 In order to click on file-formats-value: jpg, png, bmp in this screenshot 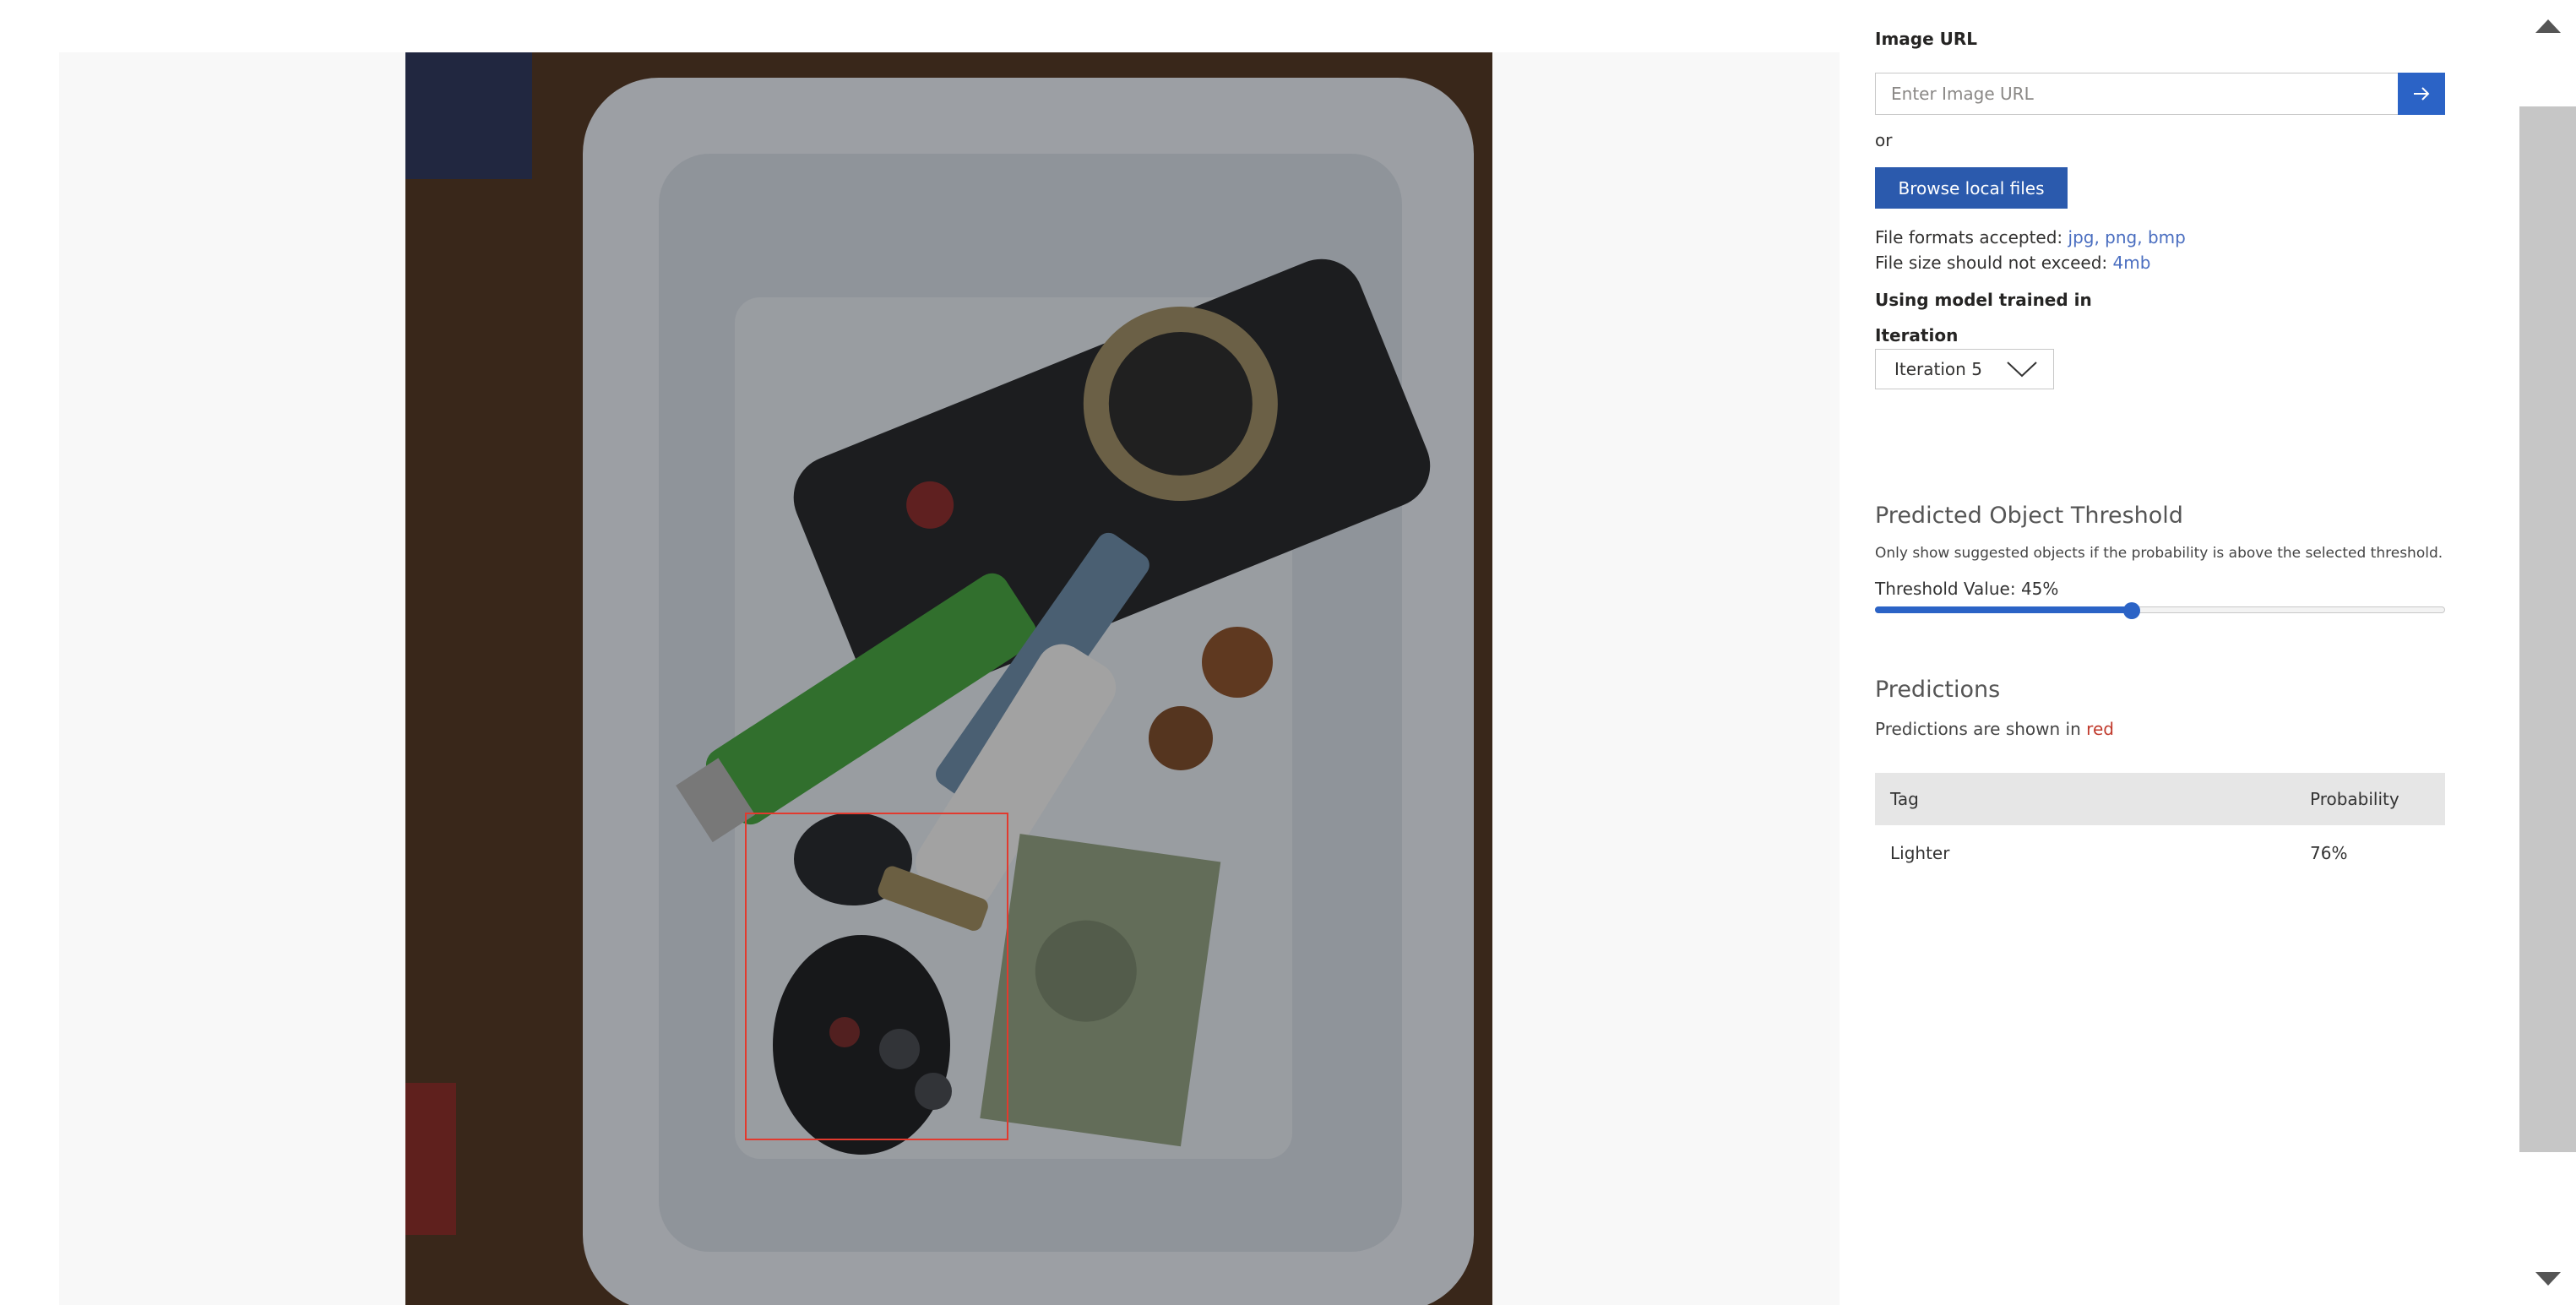, I will do `click(2127, 237)`.